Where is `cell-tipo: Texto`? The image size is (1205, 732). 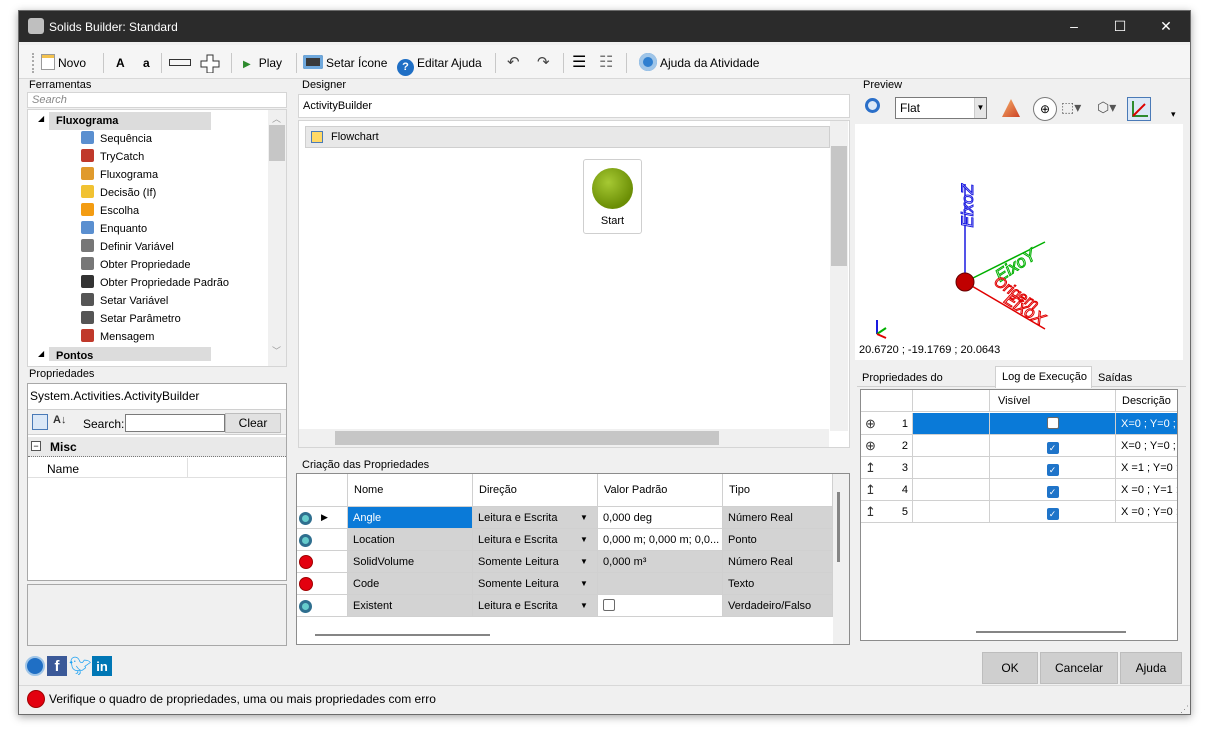 cell-tipo: Texto is located at coordinates (778, 584).